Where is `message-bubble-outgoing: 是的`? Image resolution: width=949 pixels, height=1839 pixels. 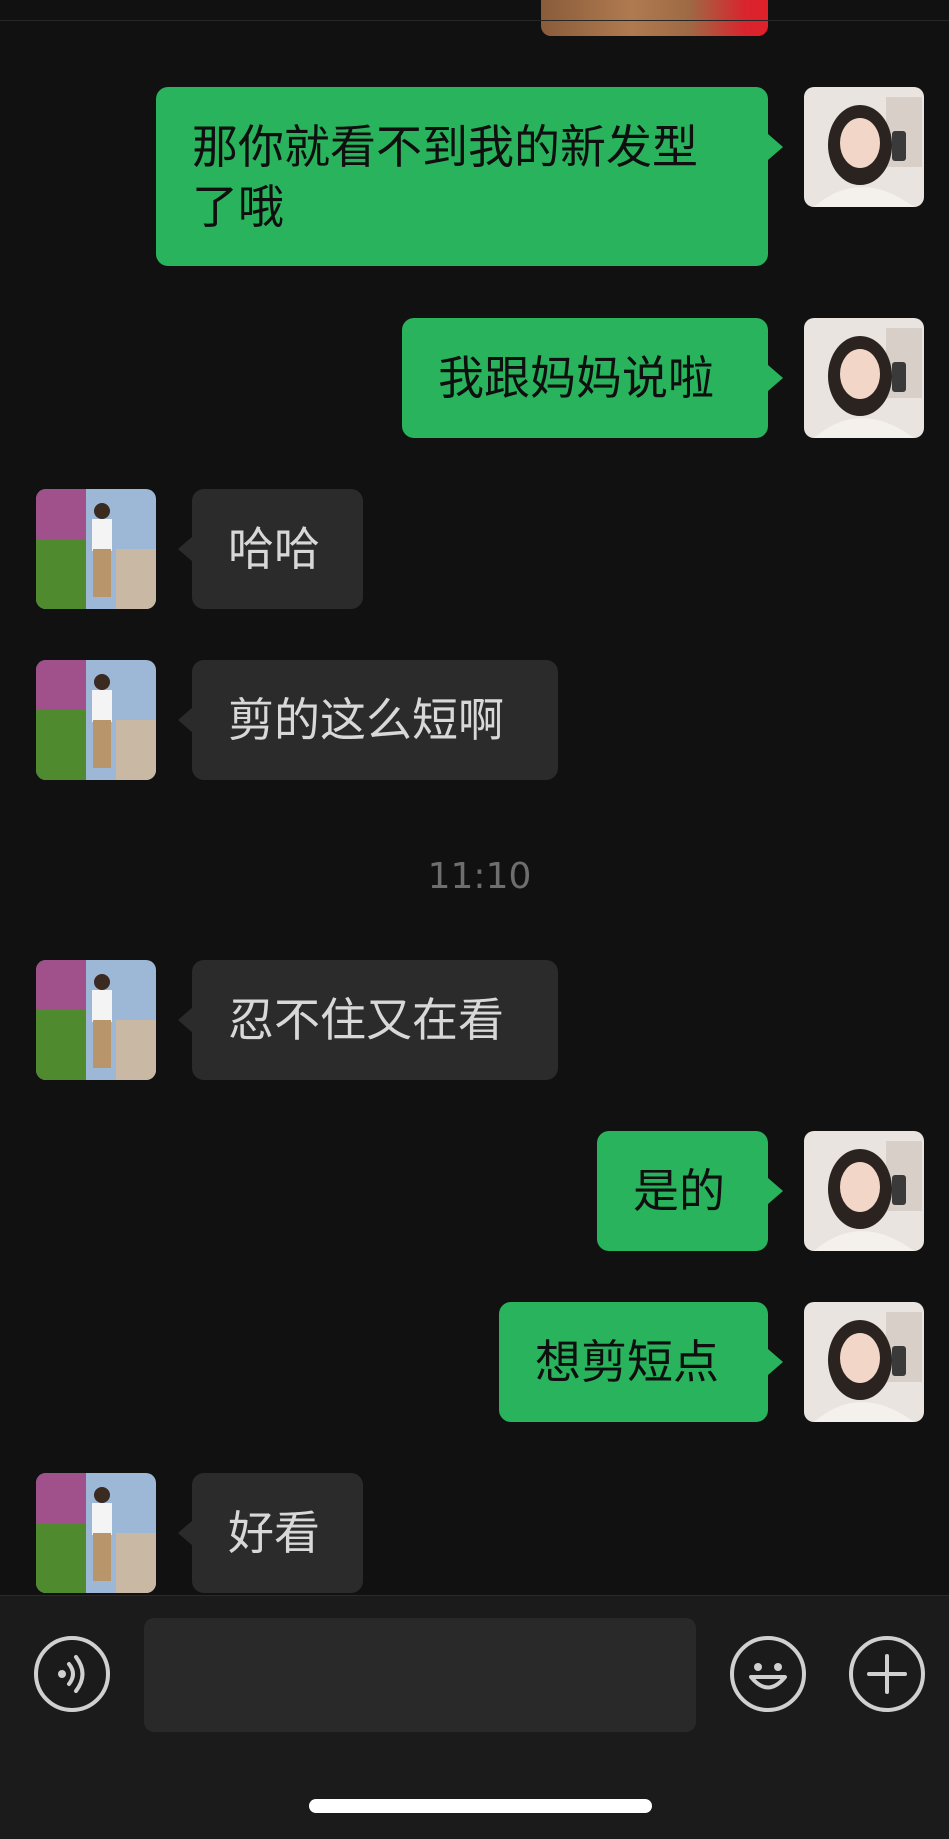
message-bubble-outgoing: 是的 is located at coordinates (682, 1191).